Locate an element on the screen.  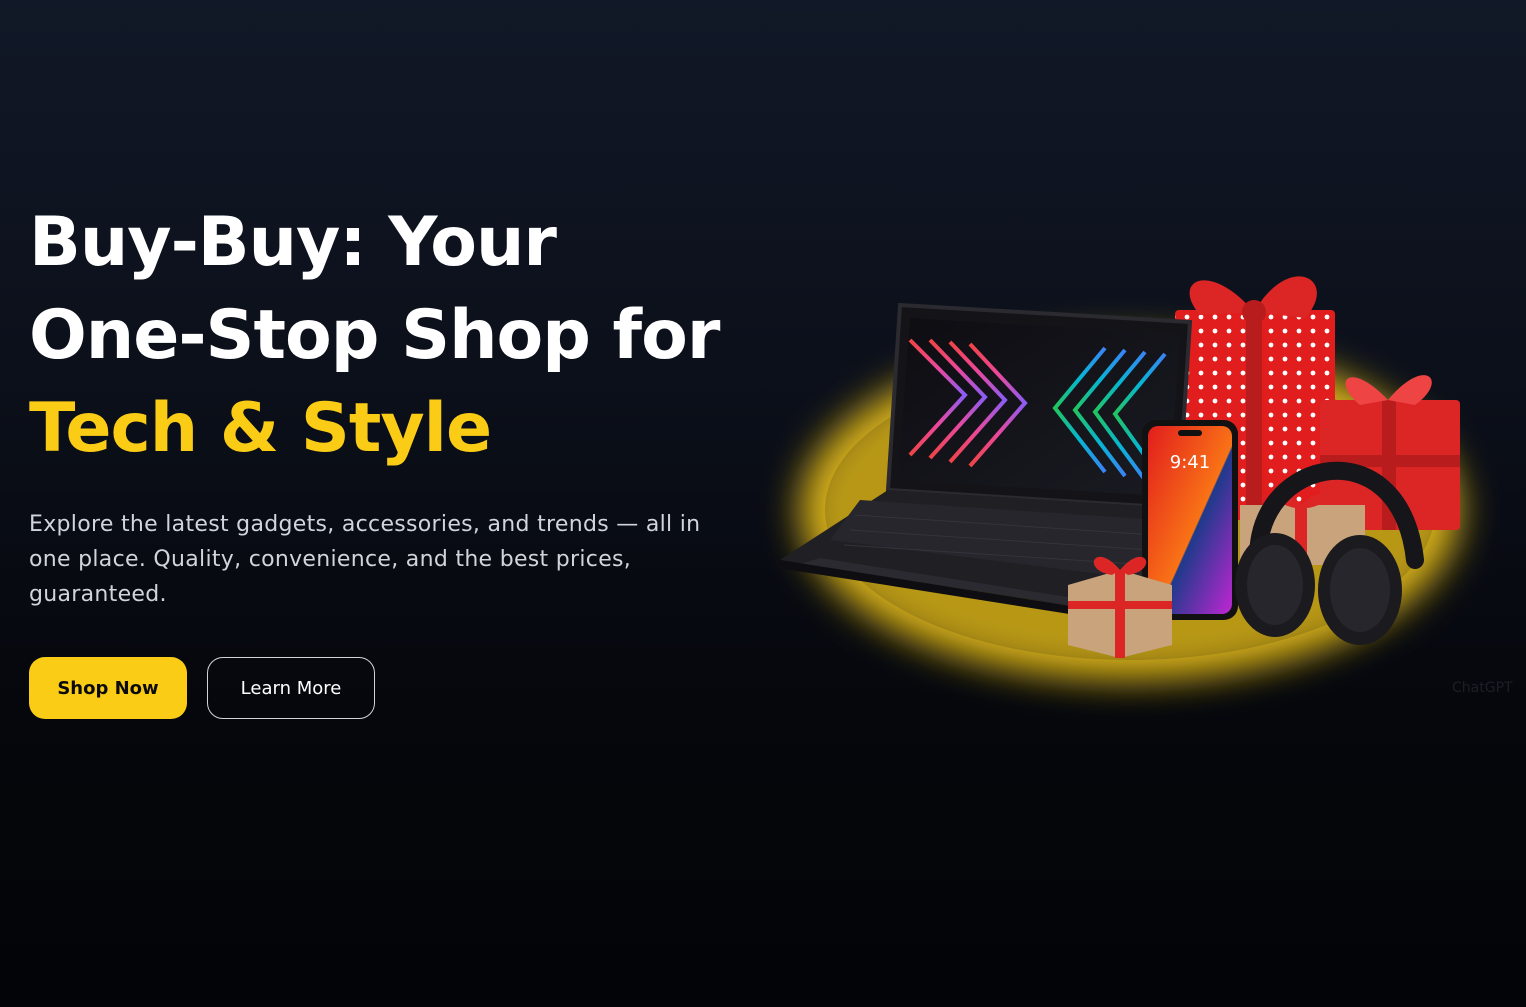
learn-more-button: Learn More is located at coordinates (291, 688).